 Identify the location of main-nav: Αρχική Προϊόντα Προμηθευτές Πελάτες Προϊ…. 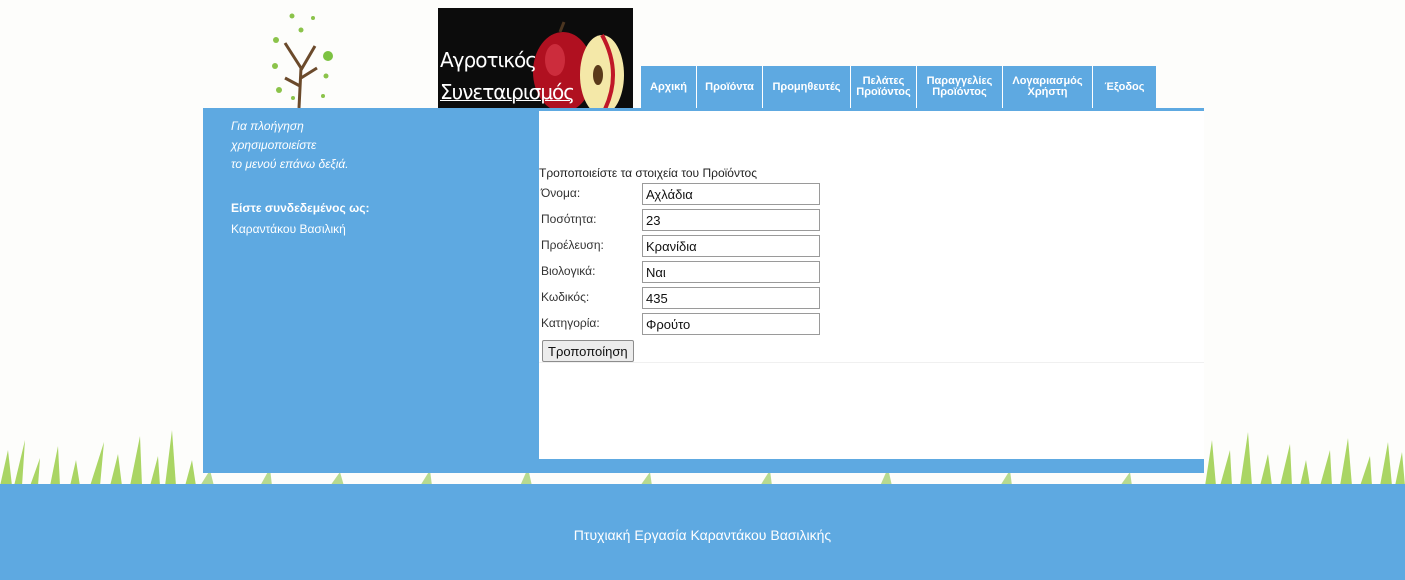
(898, 87).